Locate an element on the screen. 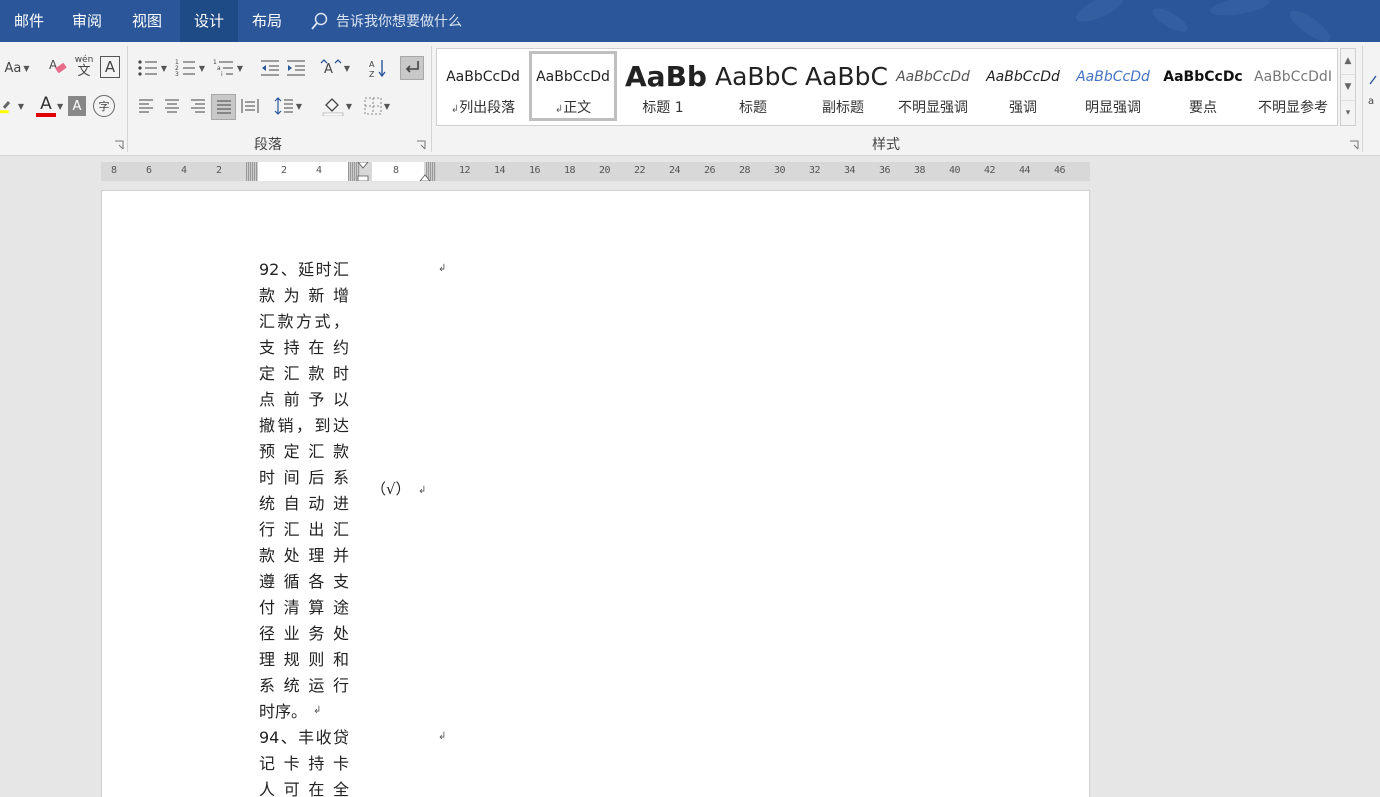 This screenshot has width=1380, height=797. first-line-indent-icon is located at coordinates (363, 171).